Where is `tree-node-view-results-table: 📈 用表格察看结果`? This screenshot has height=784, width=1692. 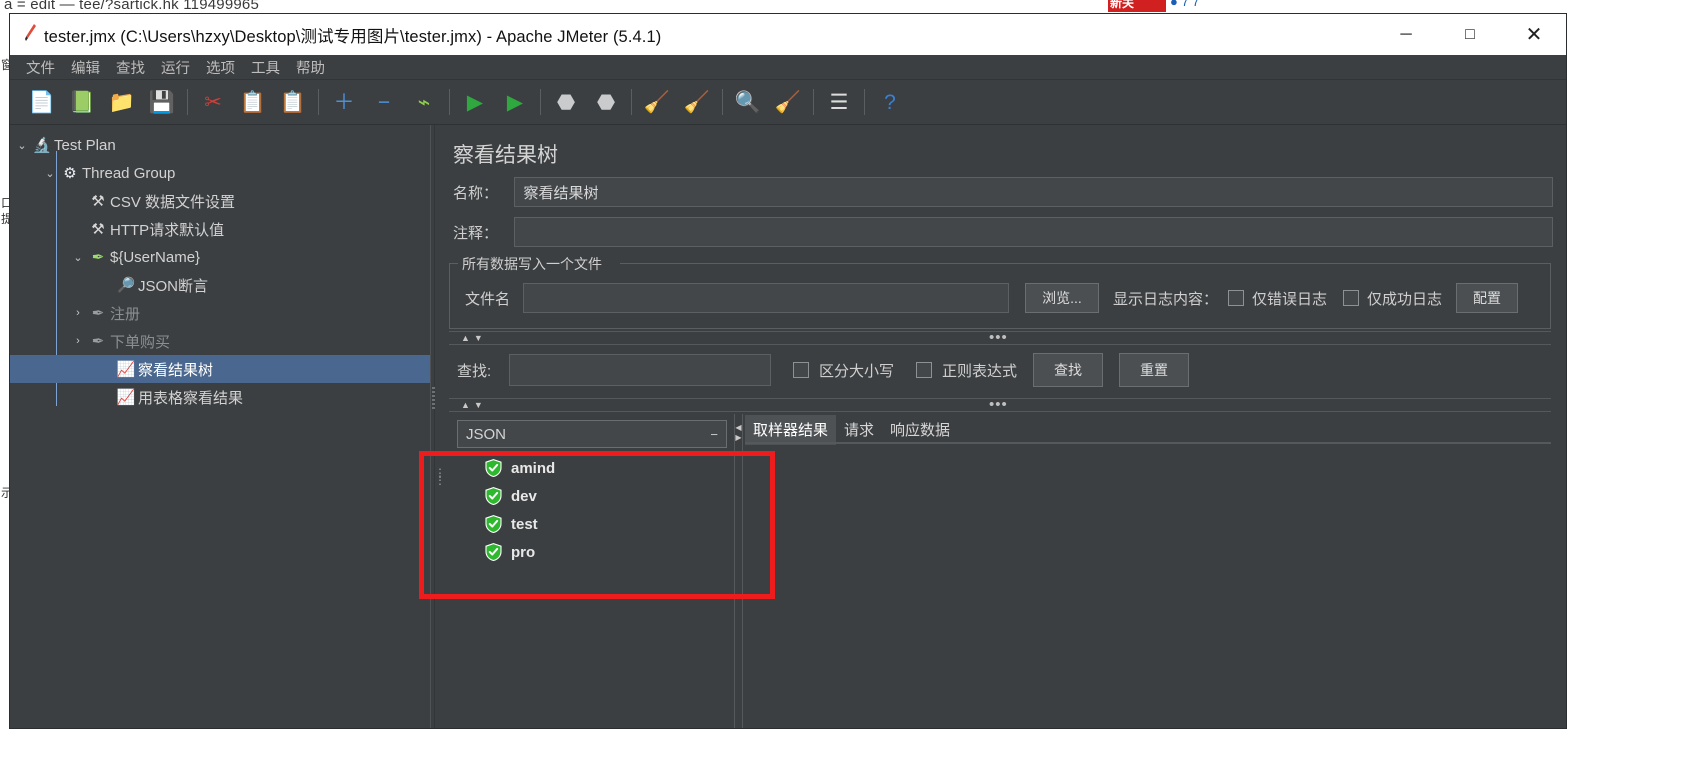
tree-node-view-results-table: 📈 用表格察看结果 is located at coordinates (220, 397).